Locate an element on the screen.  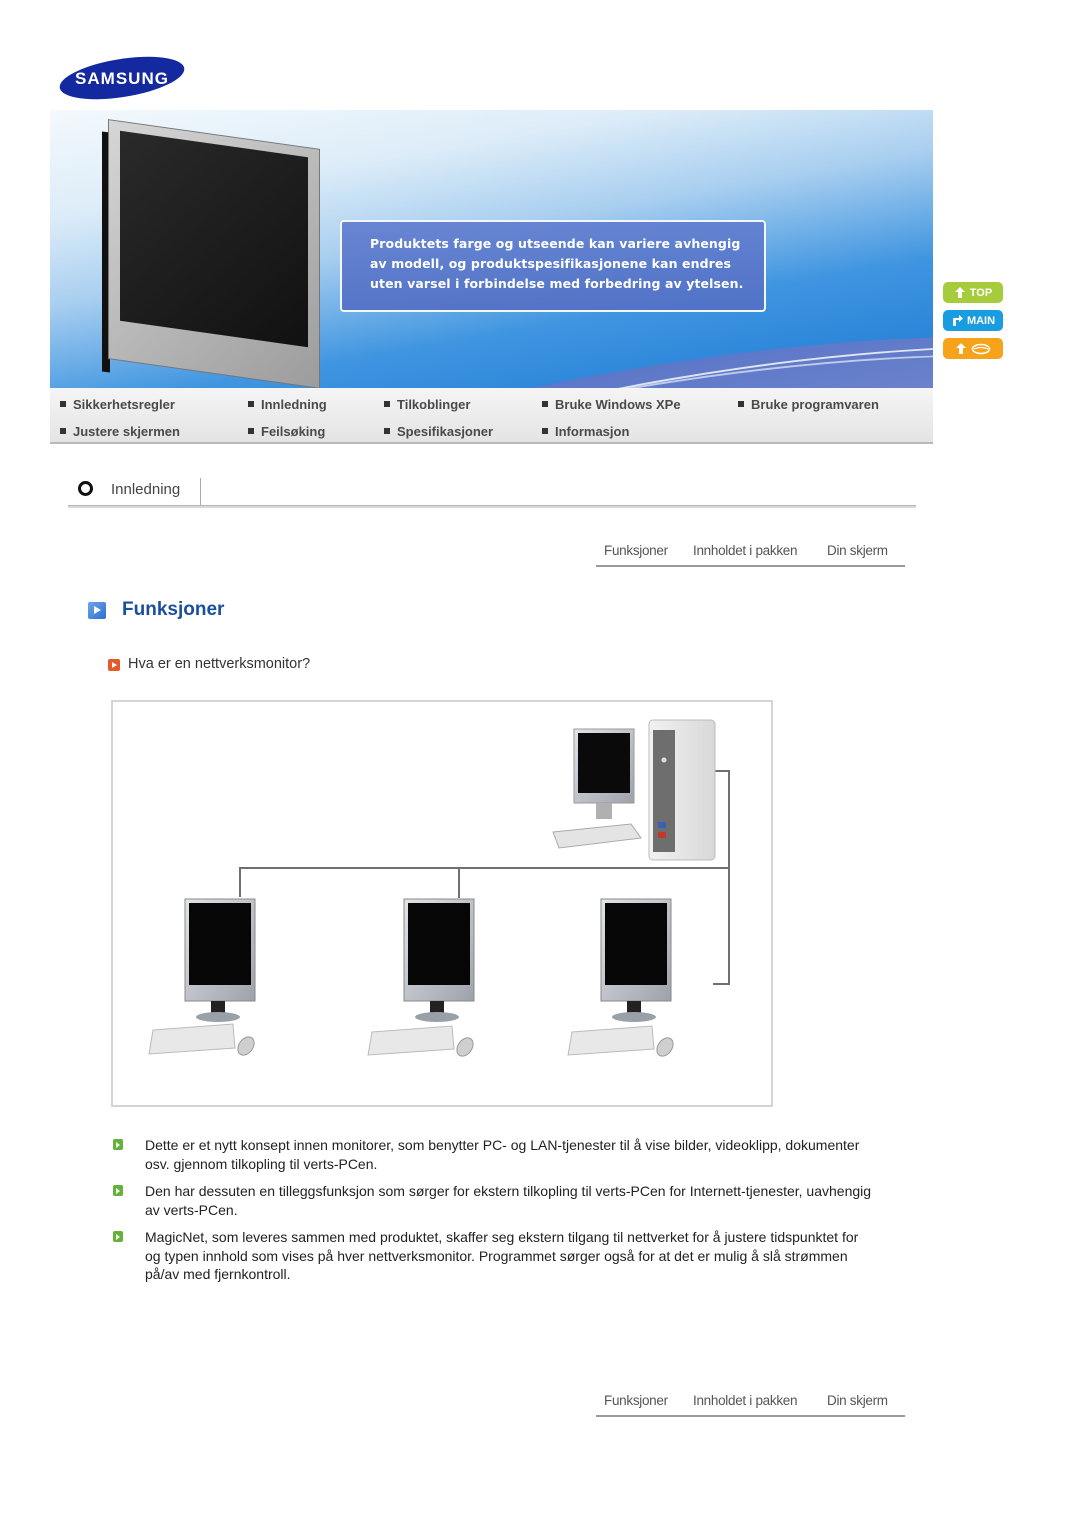
section-header: Innledning is located at coordinates (492, 492).